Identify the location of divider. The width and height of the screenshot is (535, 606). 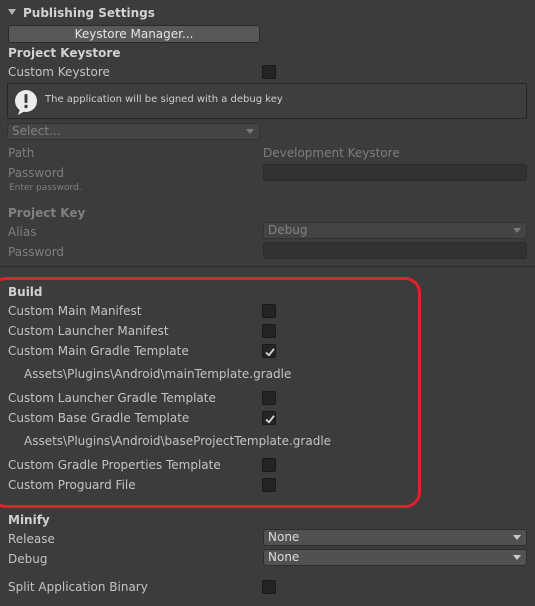
(267, 266).